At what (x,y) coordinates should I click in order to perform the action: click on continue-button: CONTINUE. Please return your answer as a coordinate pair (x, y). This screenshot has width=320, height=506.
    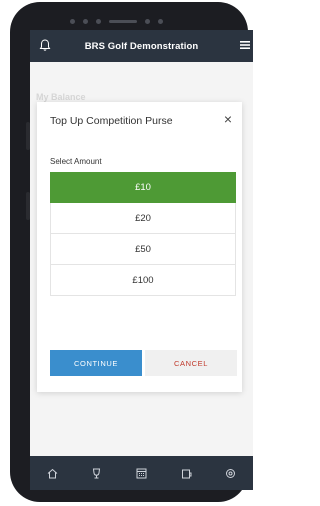
    Looking at the image, I should click on (96, 363).